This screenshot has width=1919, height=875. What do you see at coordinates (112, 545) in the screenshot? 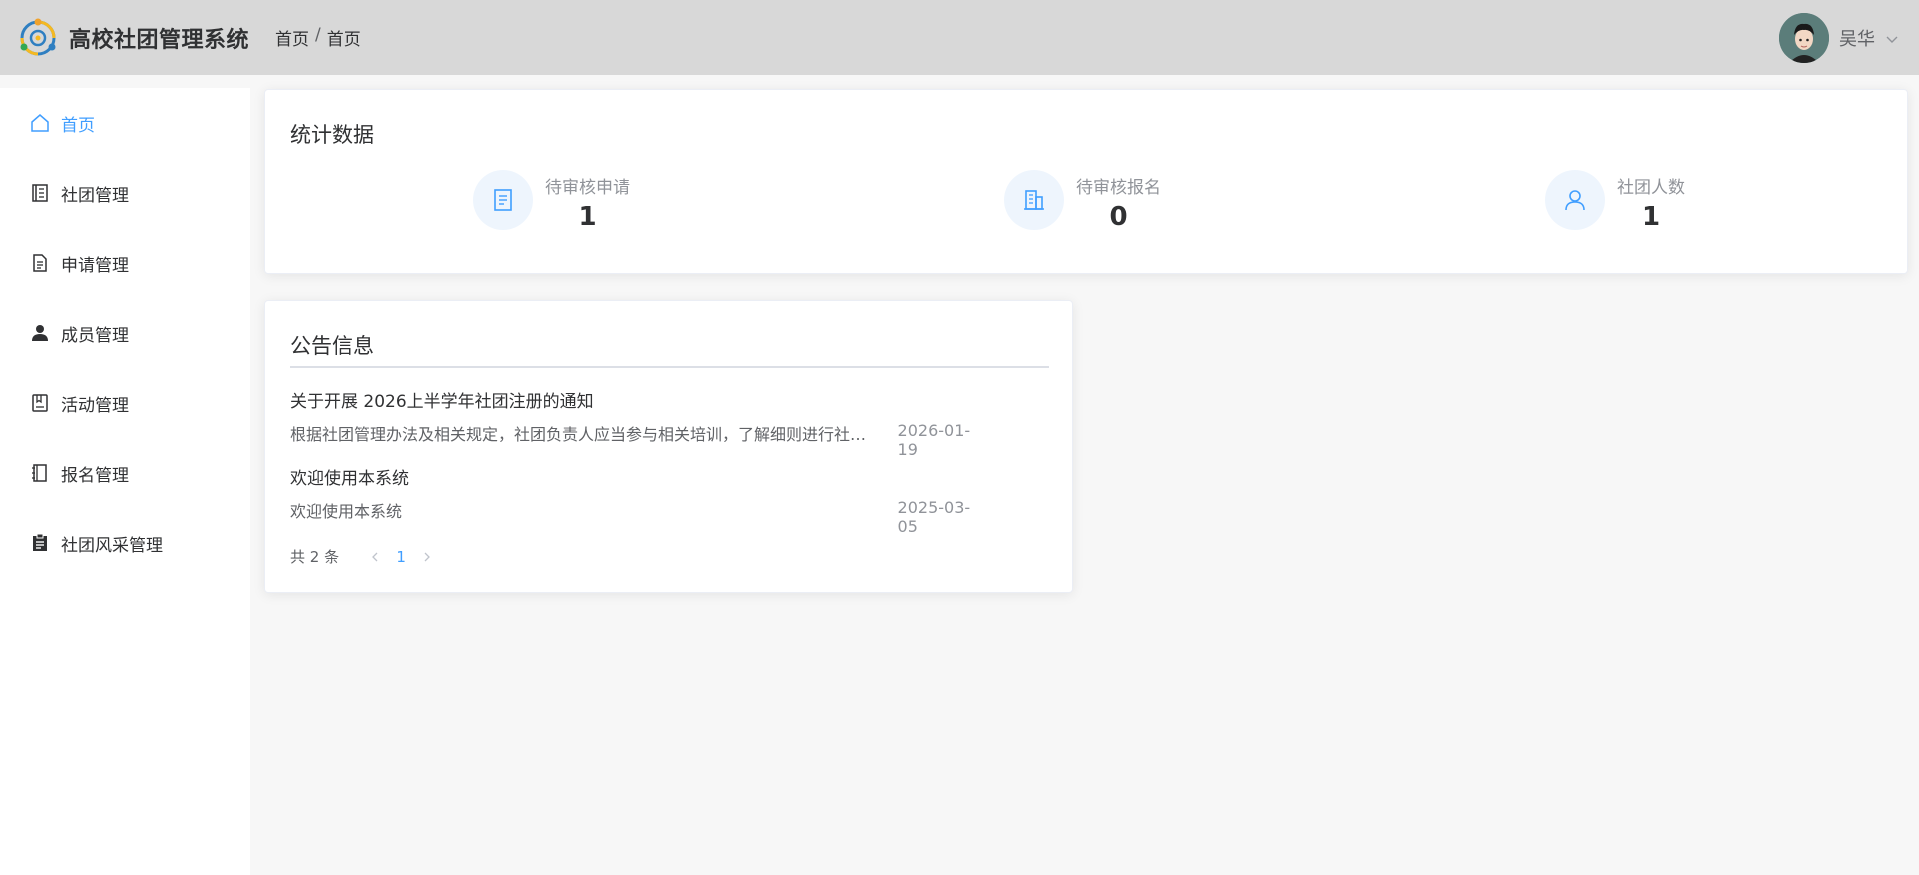
I see `sidebar-item-label: 社团风采管理` at bounding box center [112, 545].